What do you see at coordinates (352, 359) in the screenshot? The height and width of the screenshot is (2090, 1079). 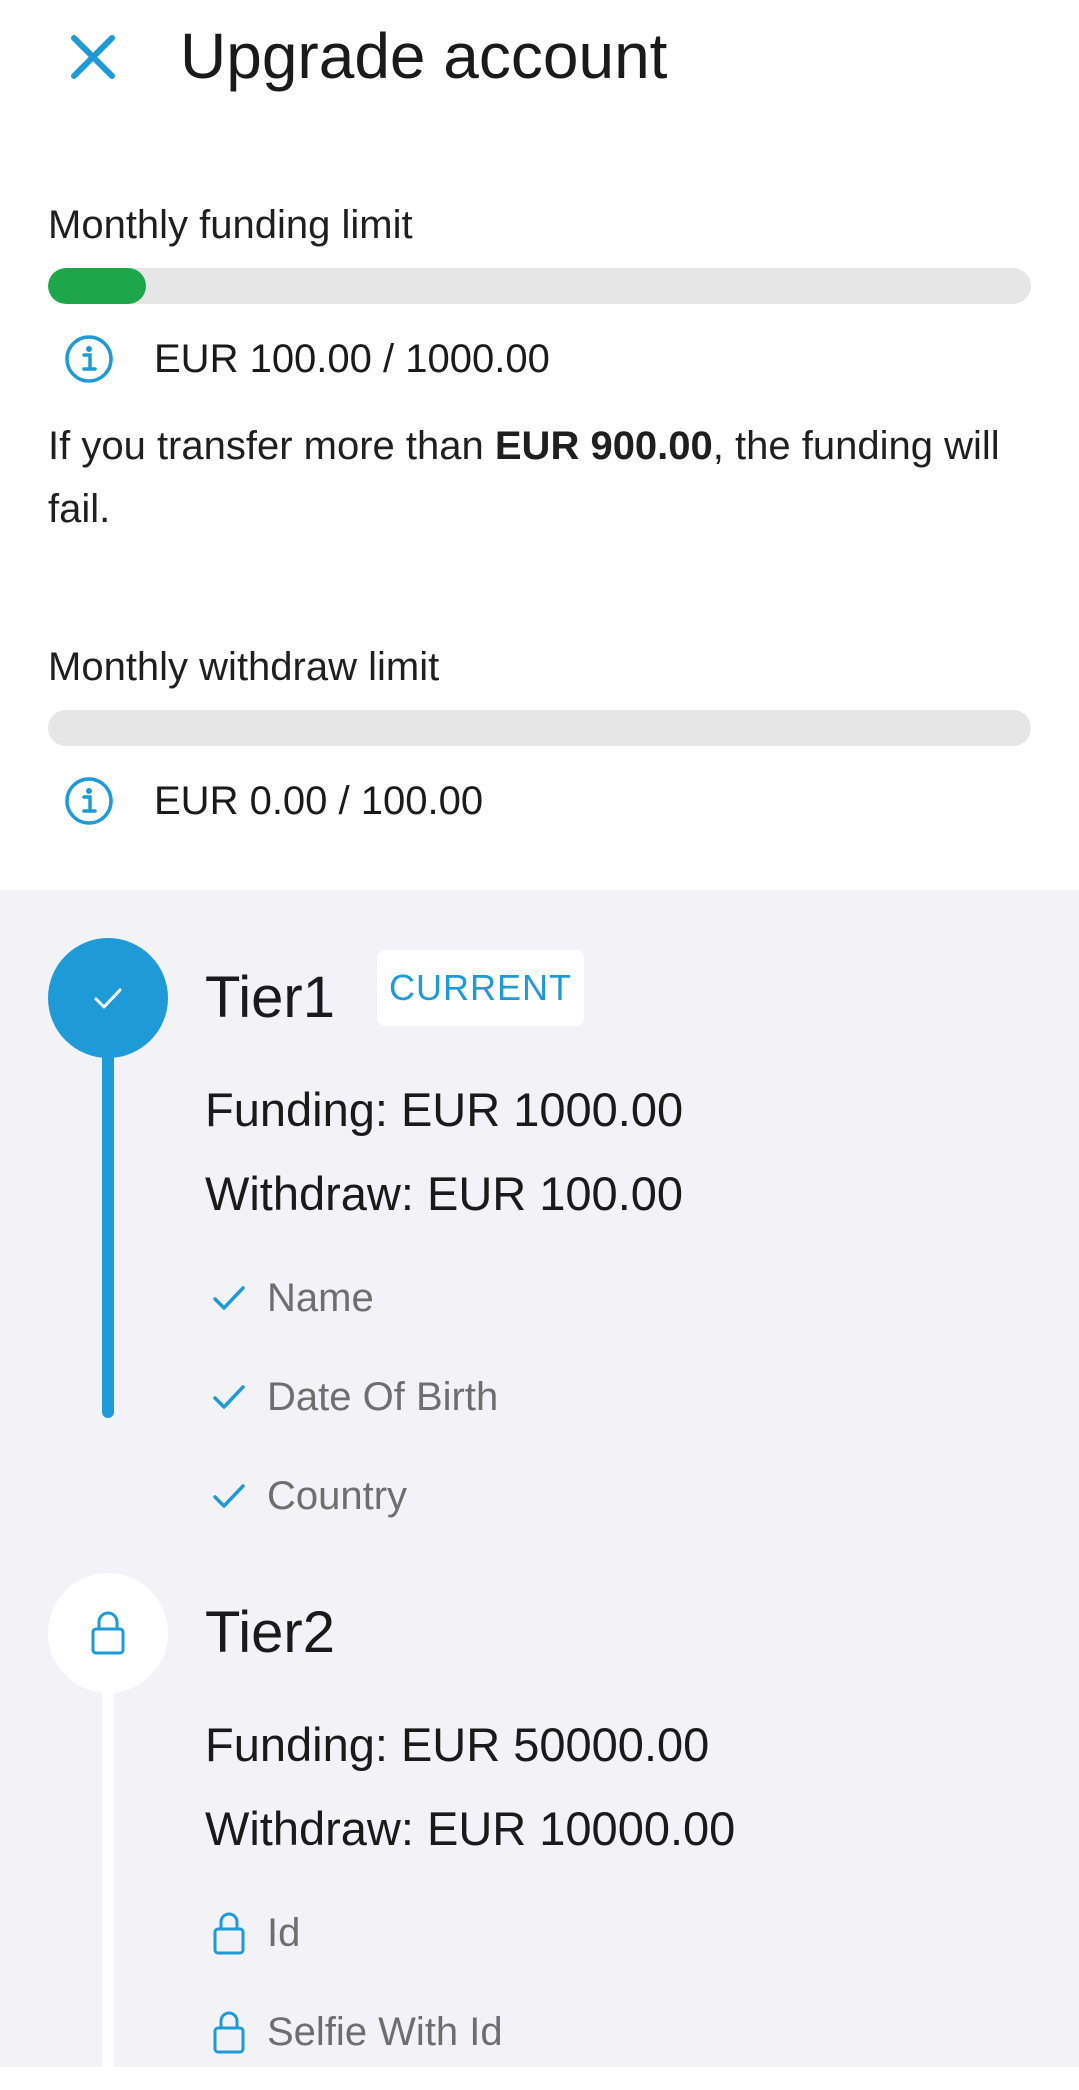 I see `funding-limit-value: EUR 100.00 / 1000.00` at bounding box center [352, 359].